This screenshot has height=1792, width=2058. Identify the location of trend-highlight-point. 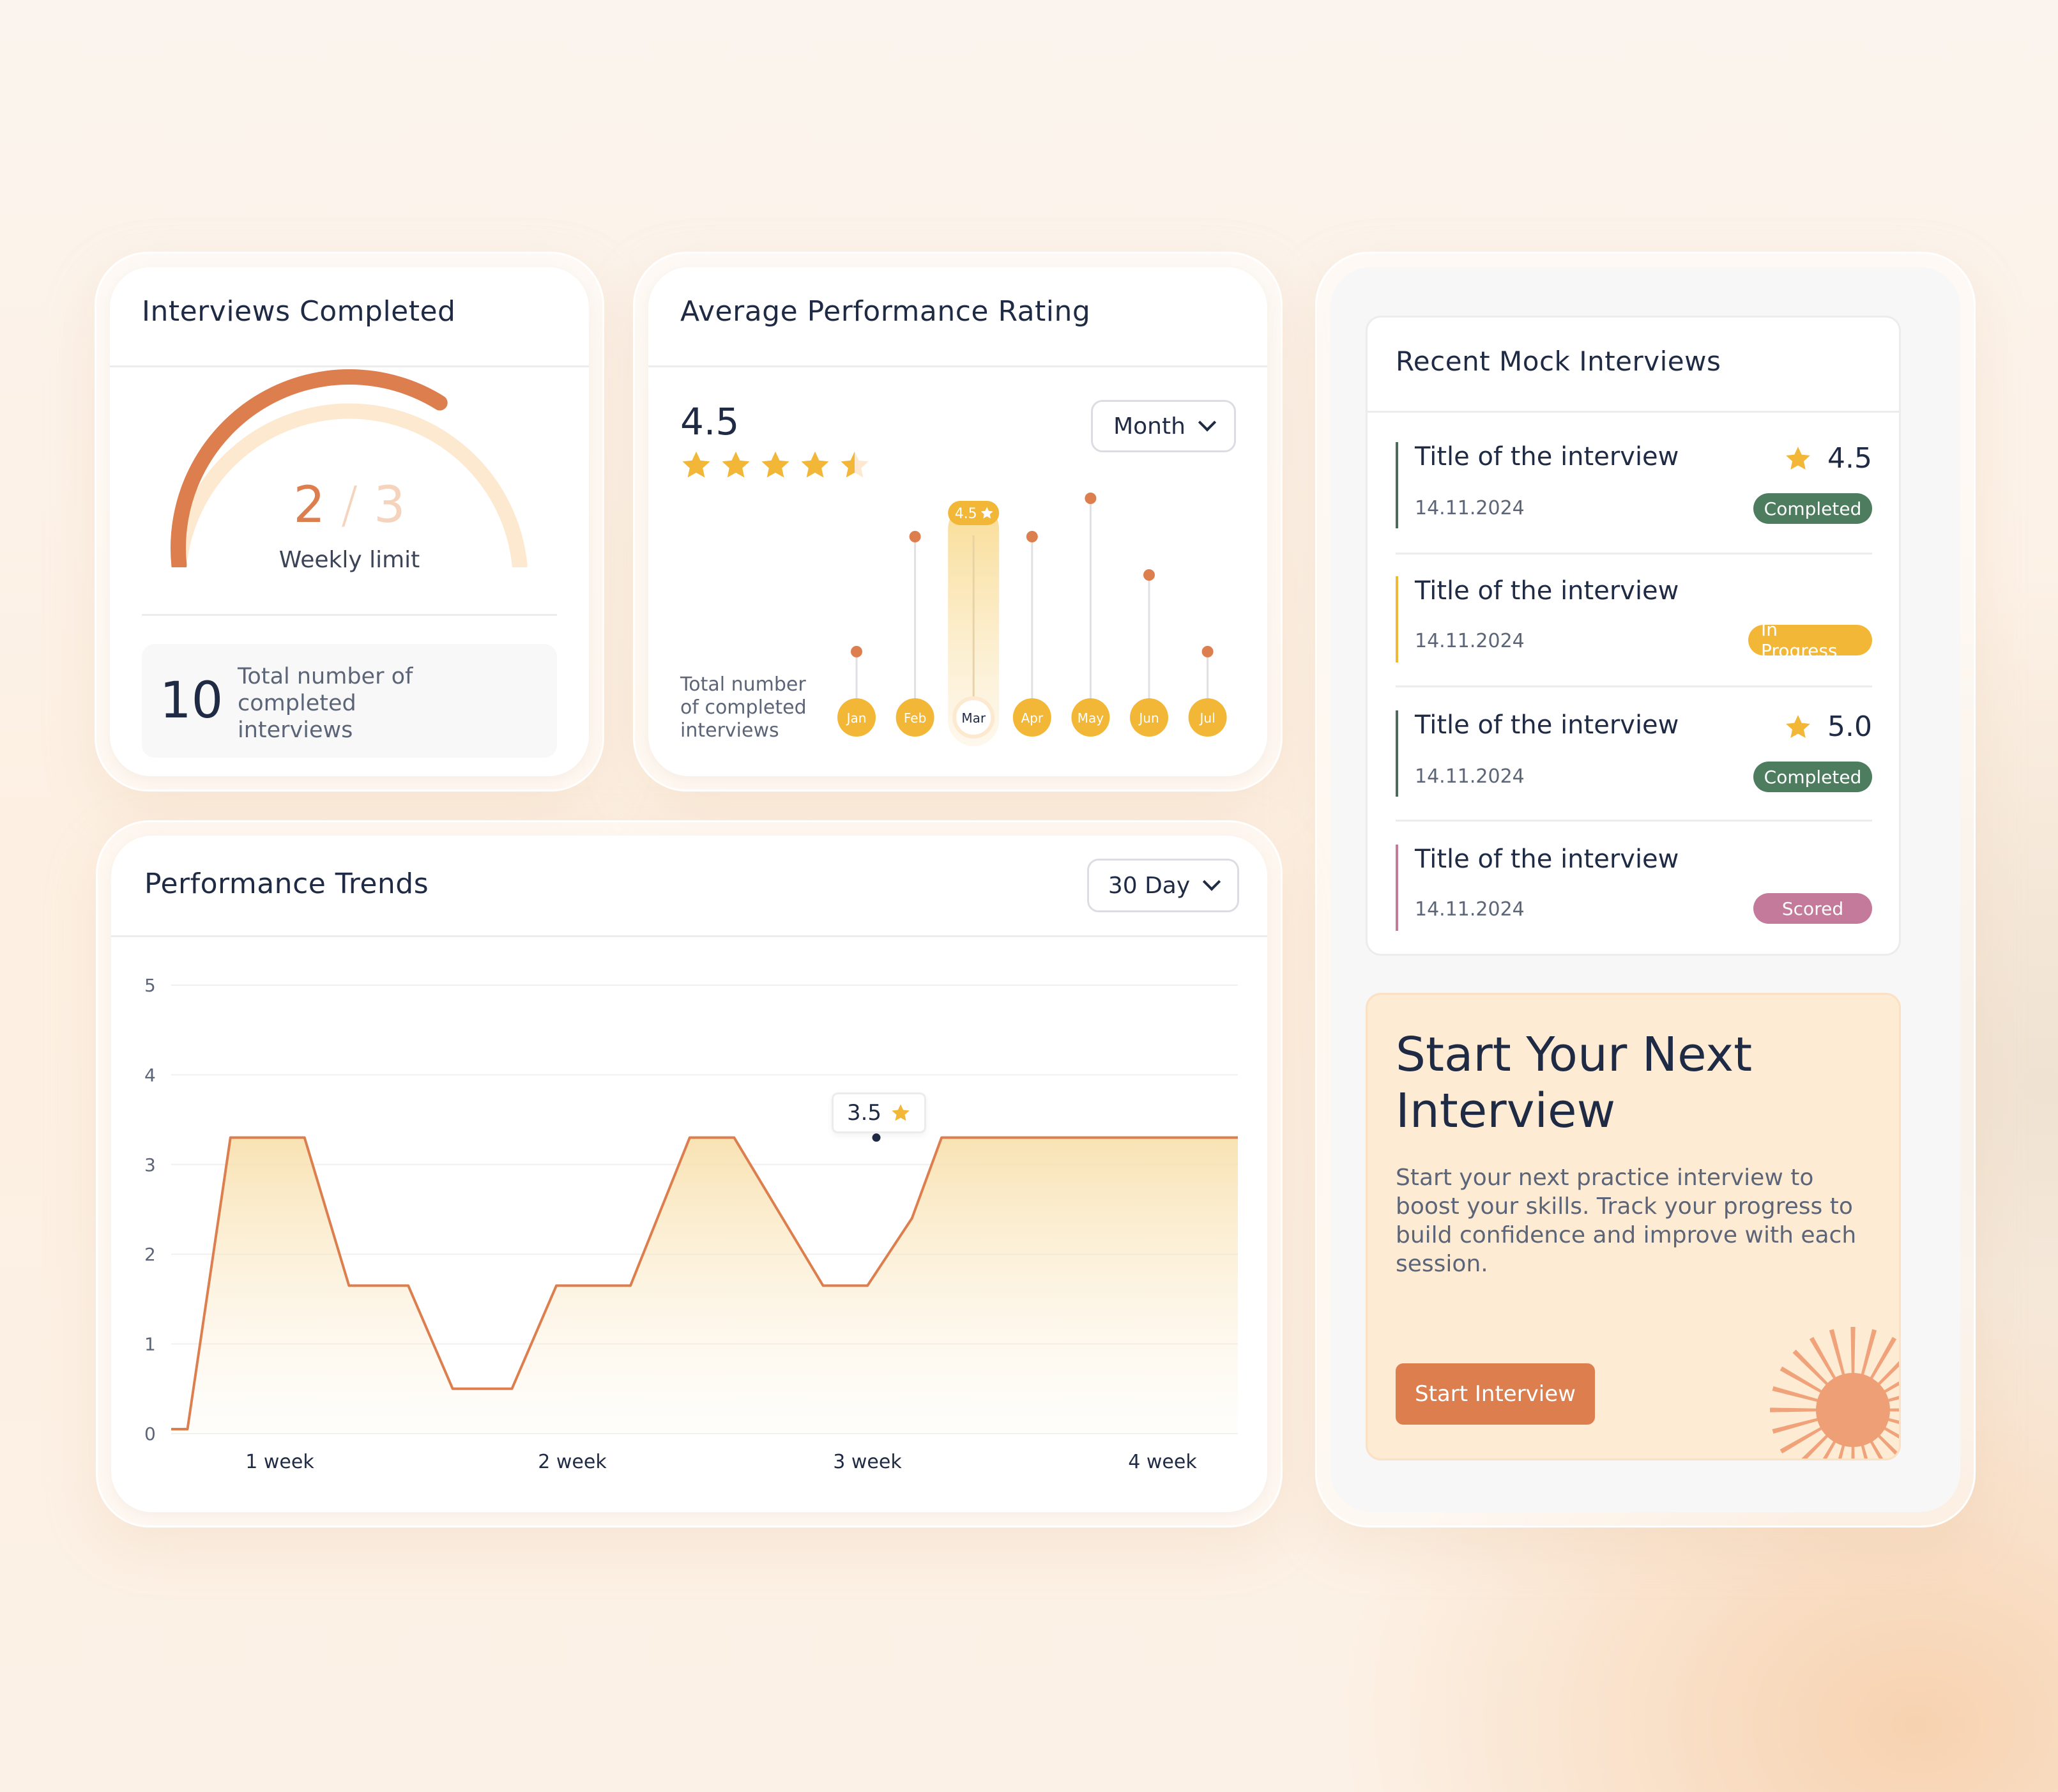
(877, 1137).